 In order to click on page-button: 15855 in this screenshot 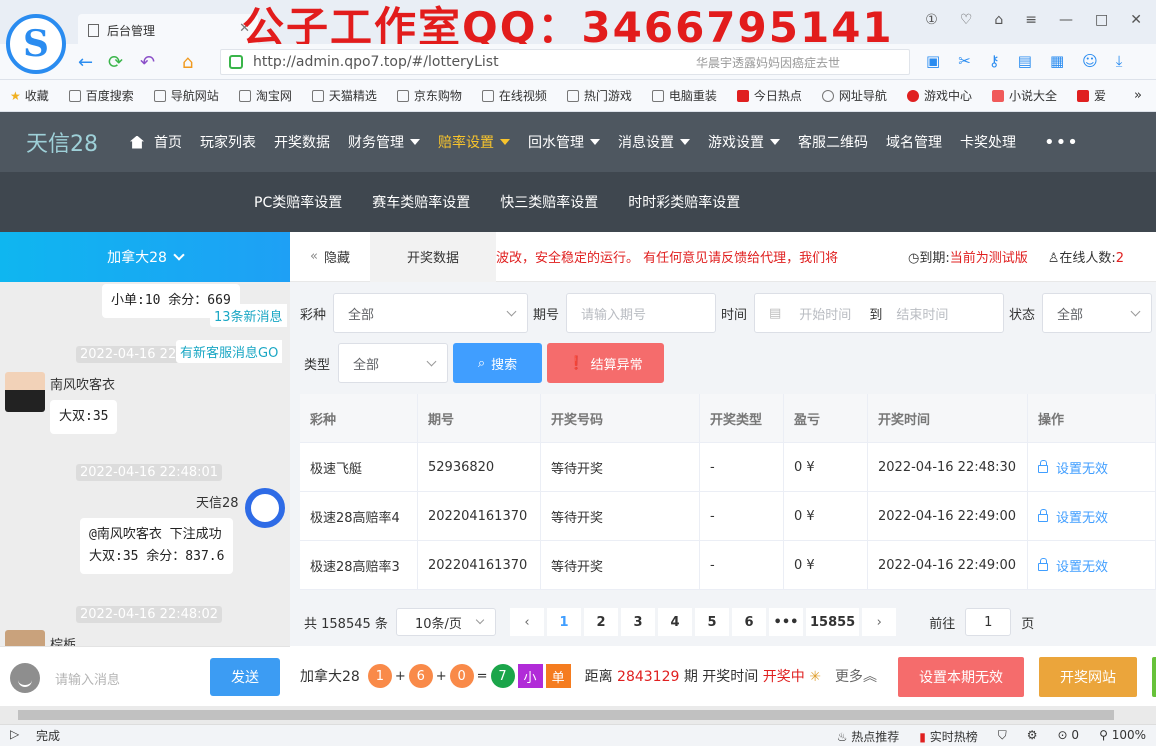, I will do `click(833, 622)`.